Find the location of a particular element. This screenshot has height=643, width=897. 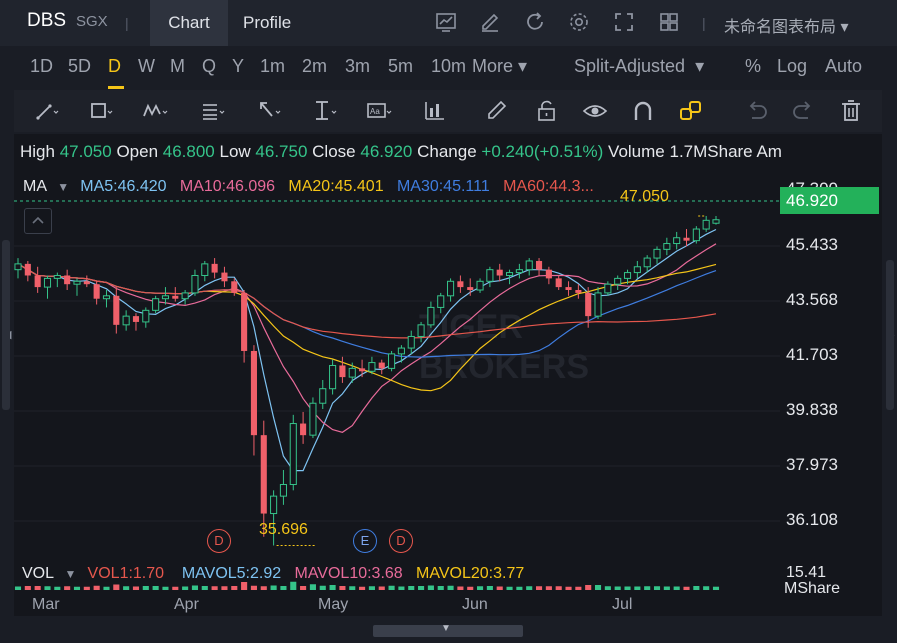

fib-tool-icon is located at coordinates (213, 111).